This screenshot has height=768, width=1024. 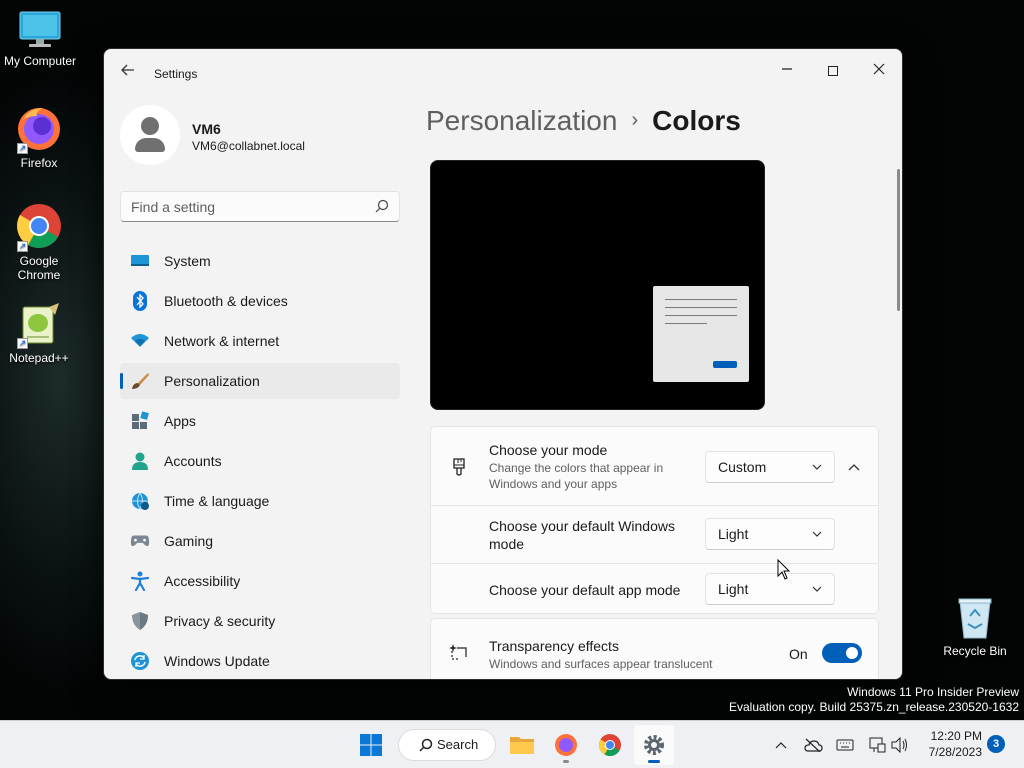 I want to click on shield-icon, so click(x=140, y=621).